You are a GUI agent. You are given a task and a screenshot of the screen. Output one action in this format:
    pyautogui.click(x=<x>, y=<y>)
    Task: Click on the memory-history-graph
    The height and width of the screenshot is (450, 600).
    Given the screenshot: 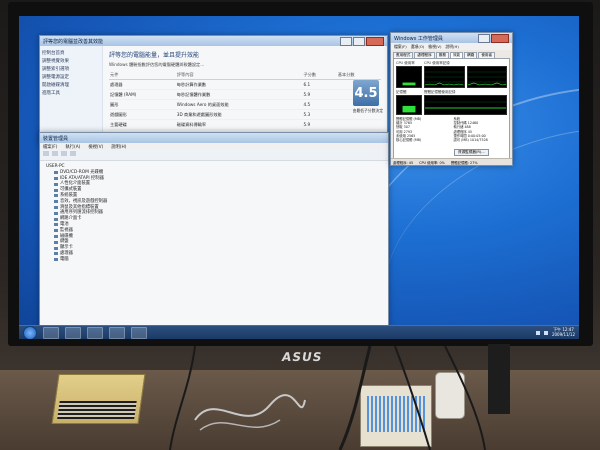 What is the action you would take?
    pyautogui.click(x=465, y=105)
    